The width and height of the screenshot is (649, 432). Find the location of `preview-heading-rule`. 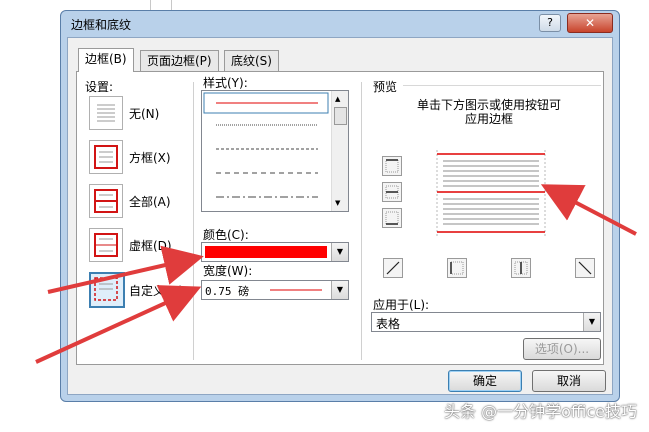

preview-heading-rule is located at coordinates (502, 85).